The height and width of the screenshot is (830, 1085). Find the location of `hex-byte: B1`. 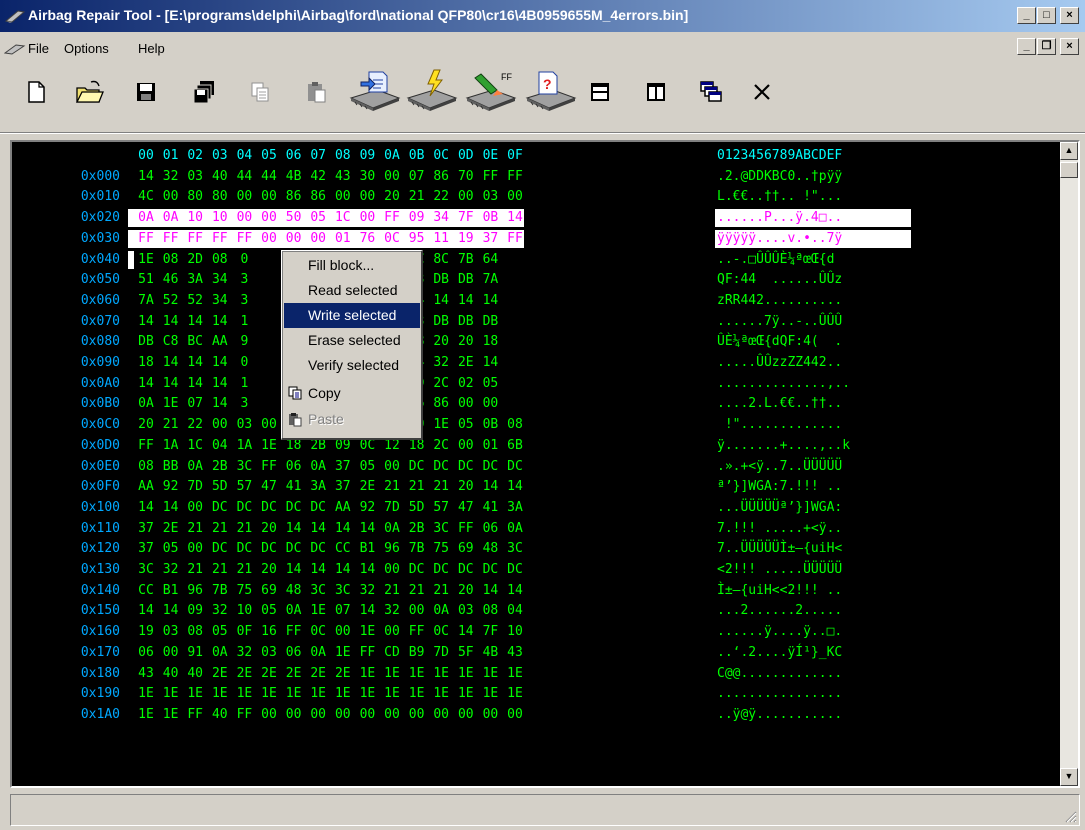

hex-byte: B1 is located at coordinates (171, 591).